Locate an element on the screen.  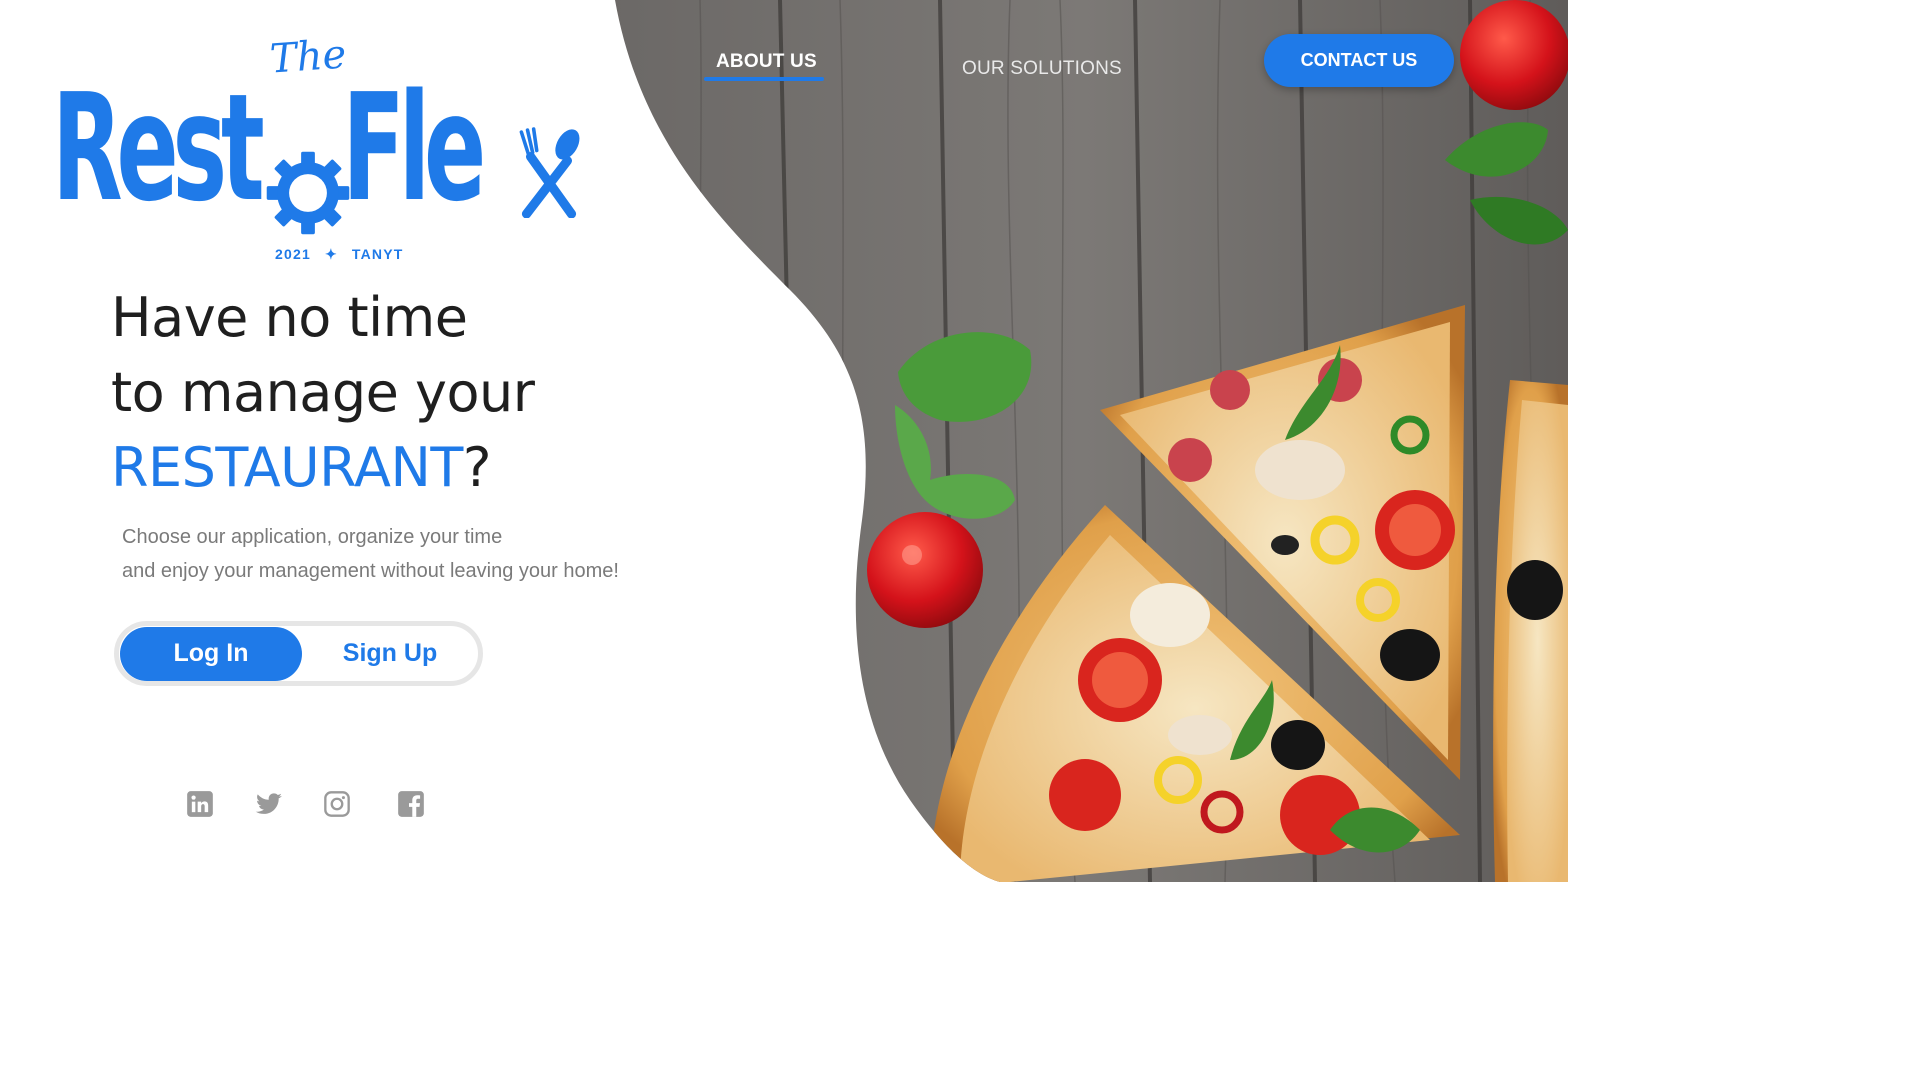
headline-accent: RESTAURANT is located at coordinates (287, 467).